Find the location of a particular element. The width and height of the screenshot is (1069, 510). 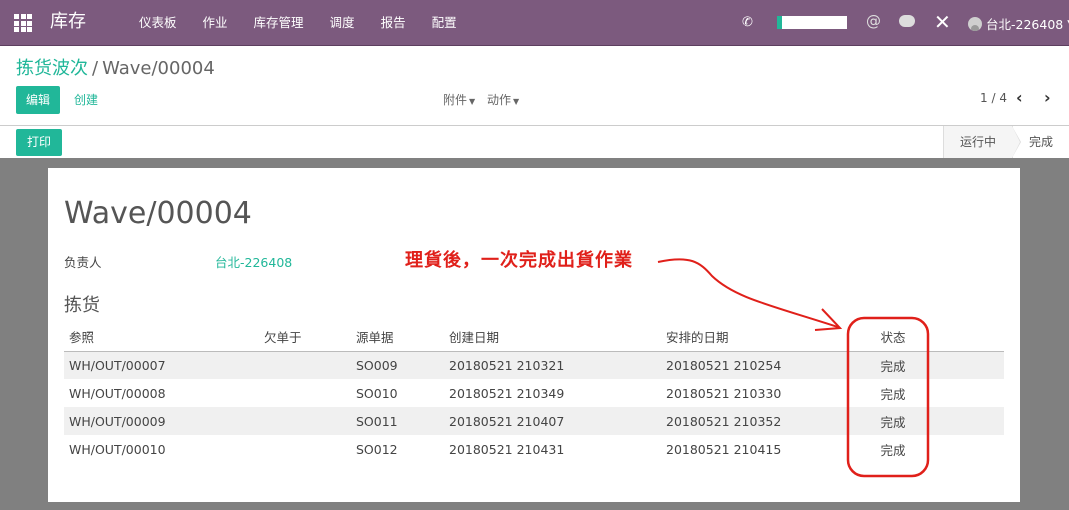

annotation-text: 理貨後，一次完成出貨作業 is located at coordinates (519, 260).